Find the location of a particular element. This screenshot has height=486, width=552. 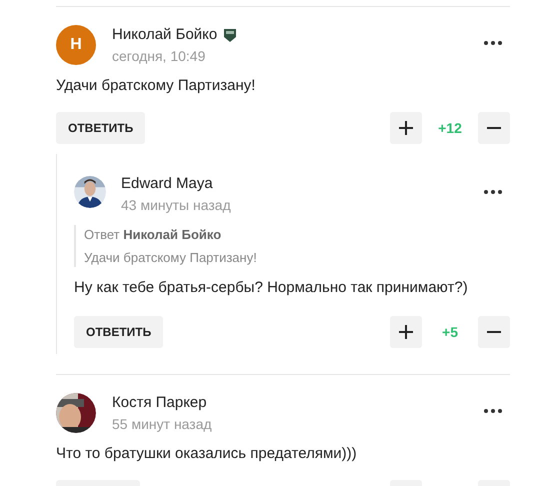

quoted-text: Удачи братскому Партизану! is located at coordinates (171, 257).